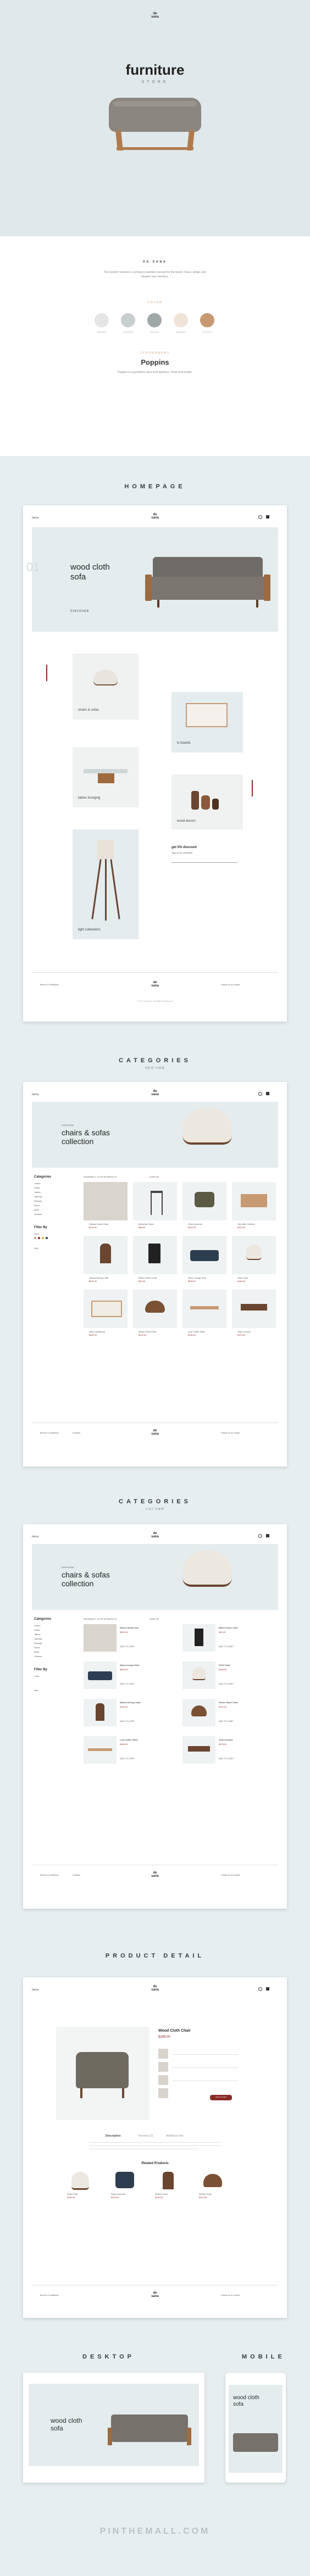 The height and width of the screenshot is (2576, 310). What do you see at coordinates (128, 332) in the screenshot?
I see `swatch-2-label: #C9CED1` at bounding box center [128, 332].